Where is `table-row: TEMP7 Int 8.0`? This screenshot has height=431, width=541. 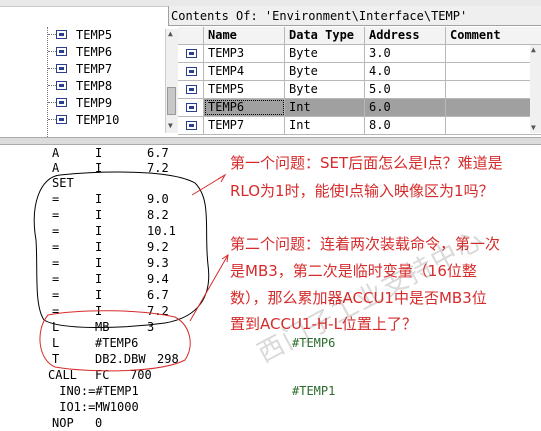
table-row: TEMP7 Int 8.0 is located at coordinates (359, 126).